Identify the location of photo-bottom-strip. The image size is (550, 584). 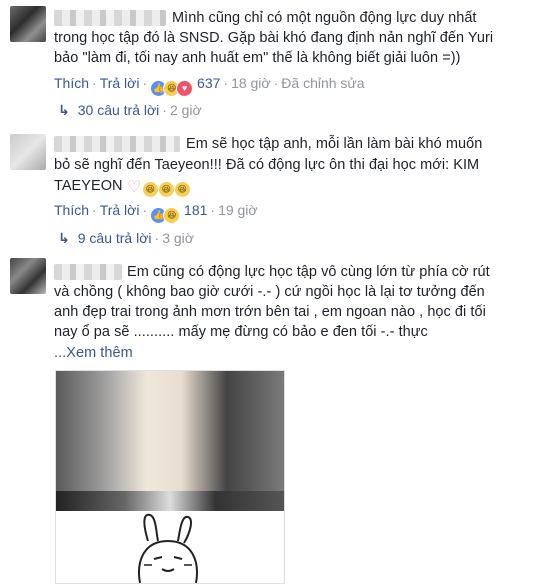
(170, 501).